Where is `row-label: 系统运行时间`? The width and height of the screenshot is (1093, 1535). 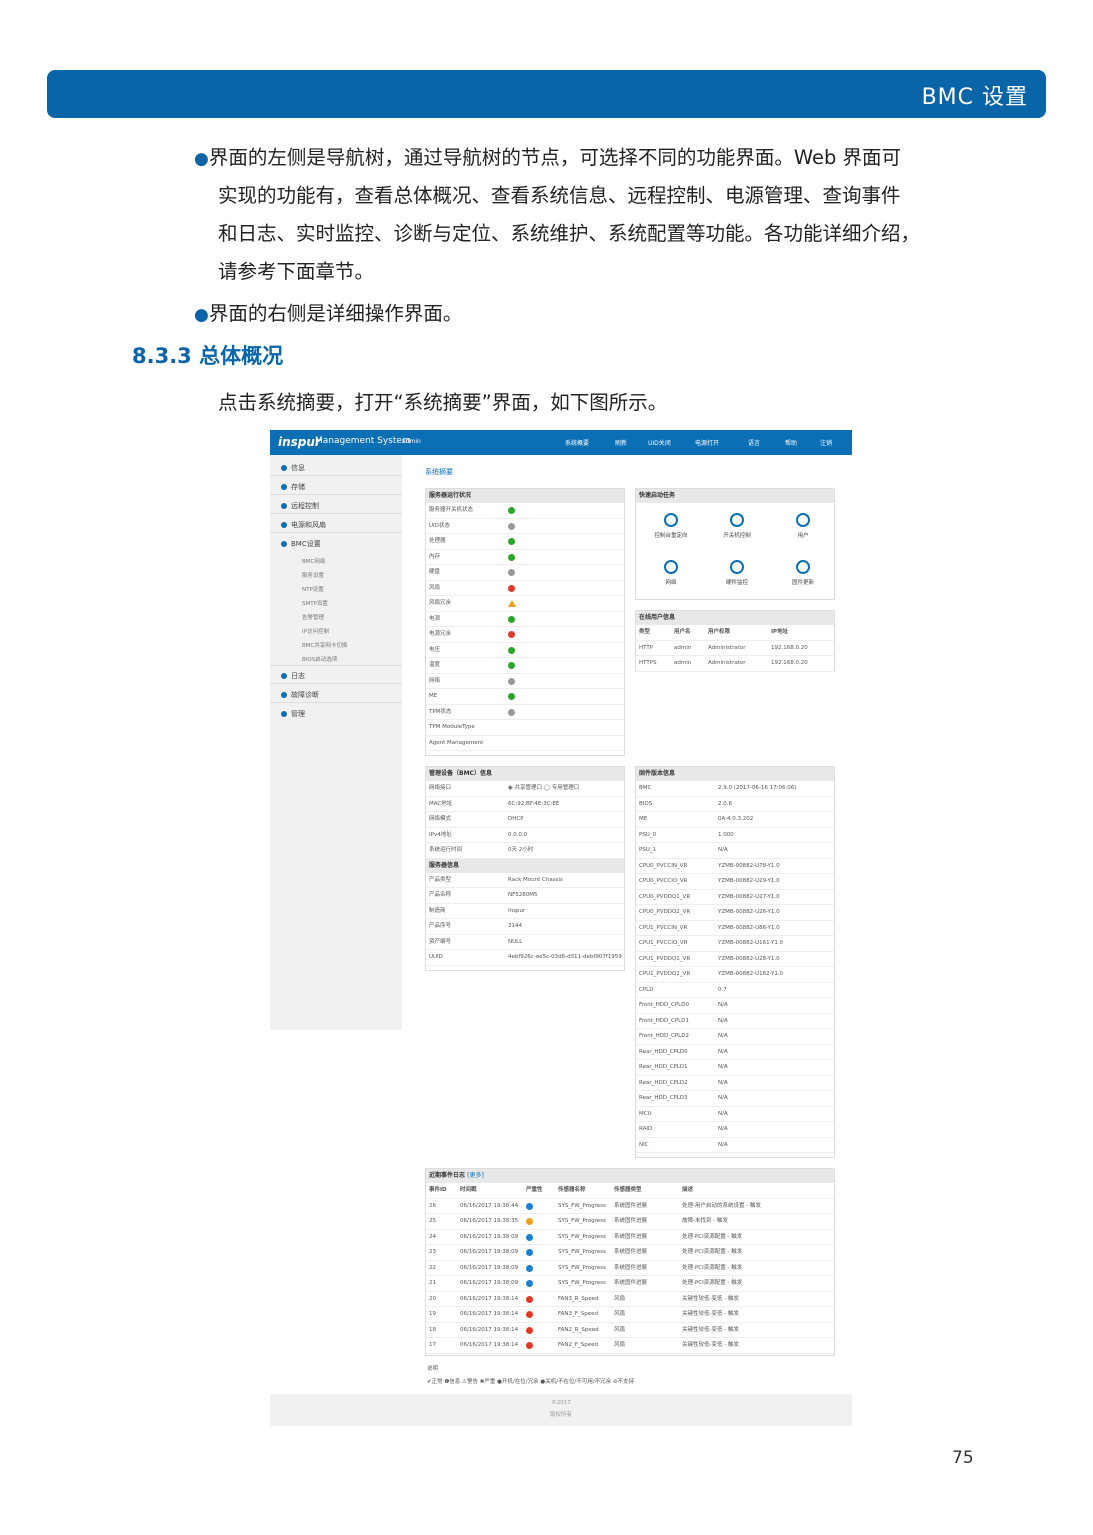 row-label: 系统运行时间 is located at coordinates (446, 850).